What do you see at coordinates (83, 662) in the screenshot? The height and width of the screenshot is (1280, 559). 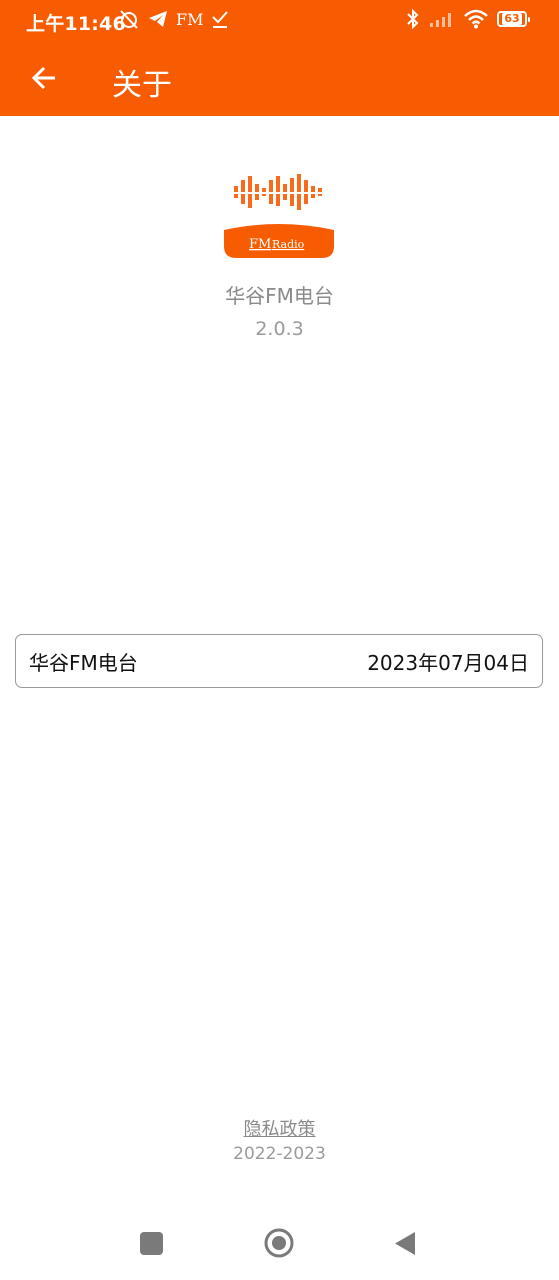 I see `info-card-name: 华谷FM电台` at bounding box center [83, 662].